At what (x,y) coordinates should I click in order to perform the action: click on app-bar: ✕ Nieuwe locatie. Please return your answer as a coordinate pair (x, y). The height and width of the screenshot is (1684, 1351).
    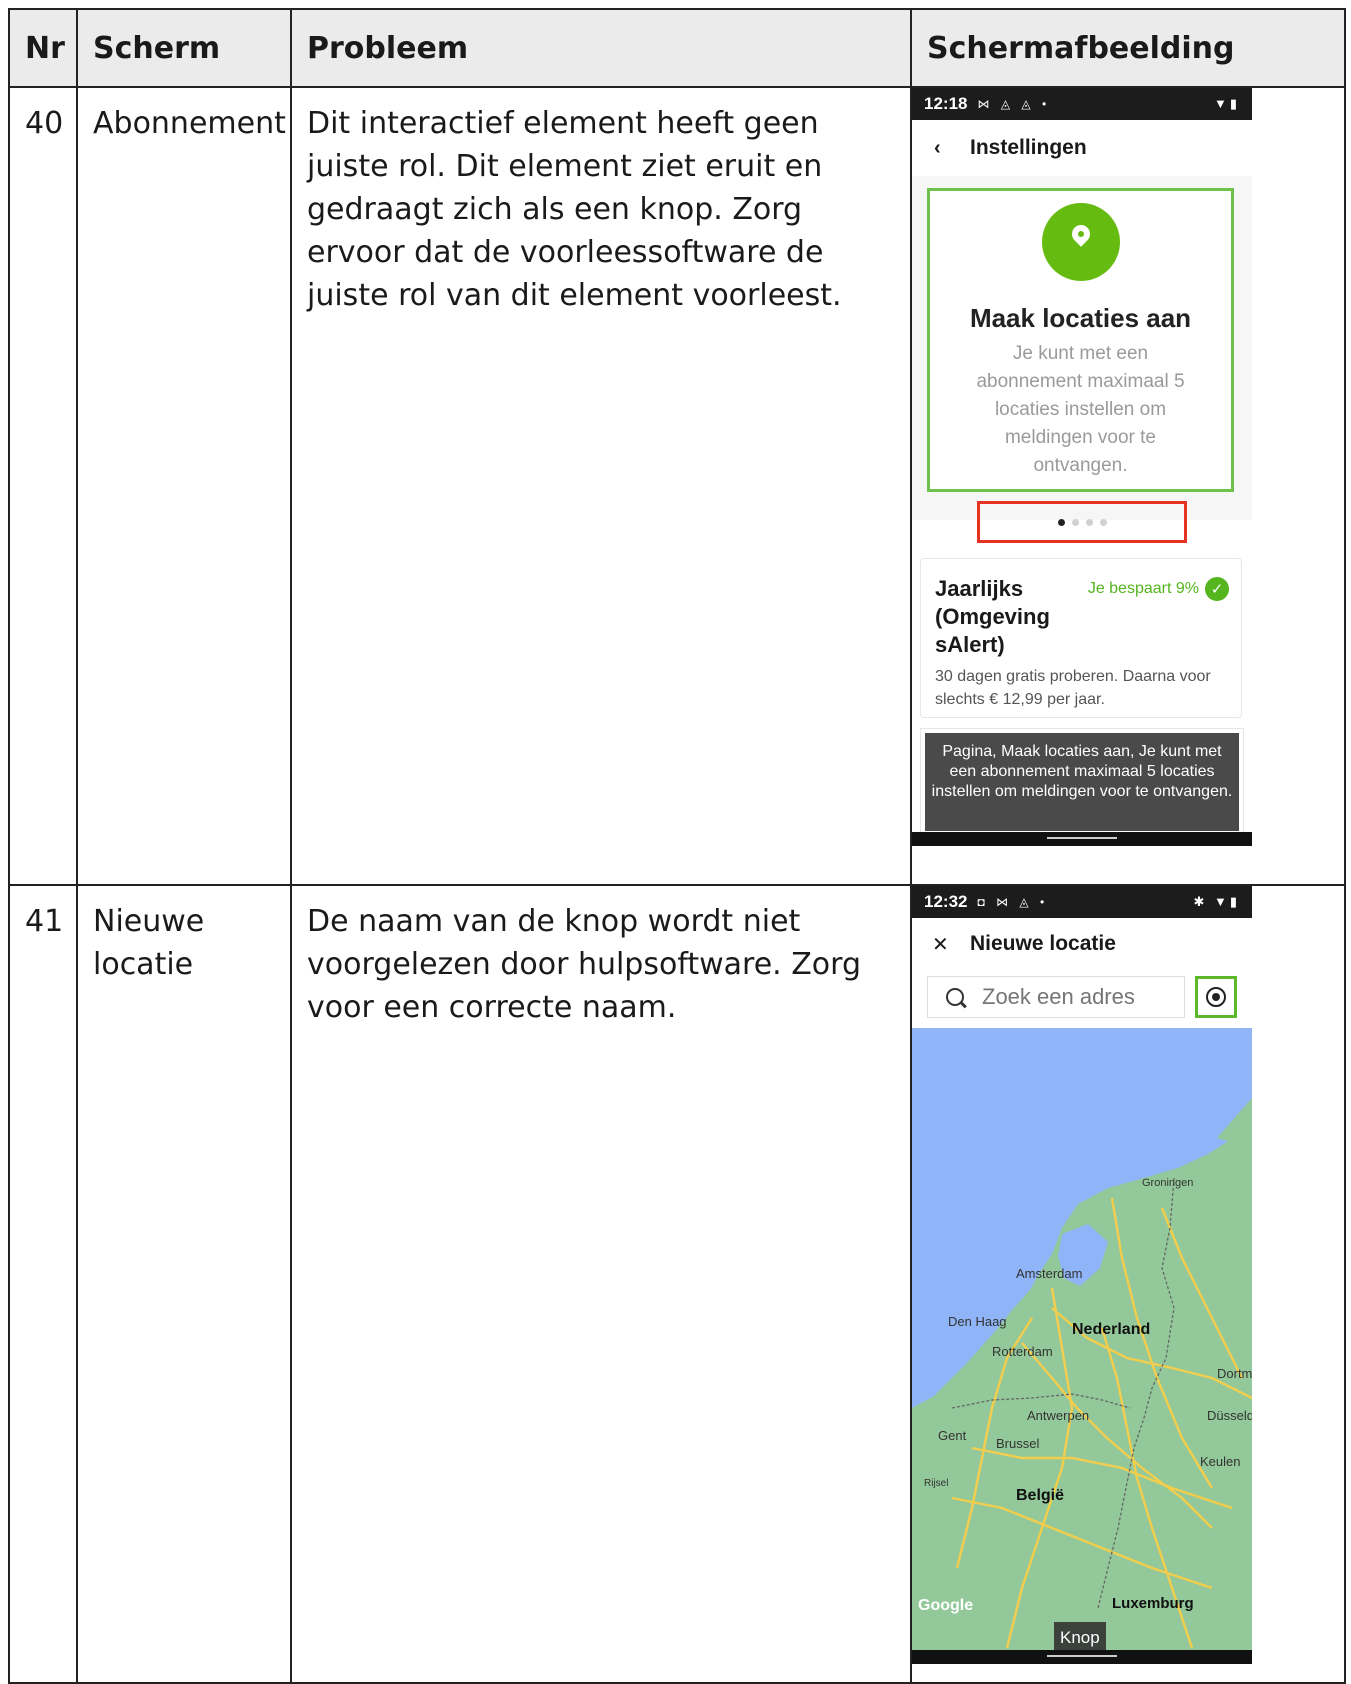
    Looking at the image, I should click on (1082, 944).